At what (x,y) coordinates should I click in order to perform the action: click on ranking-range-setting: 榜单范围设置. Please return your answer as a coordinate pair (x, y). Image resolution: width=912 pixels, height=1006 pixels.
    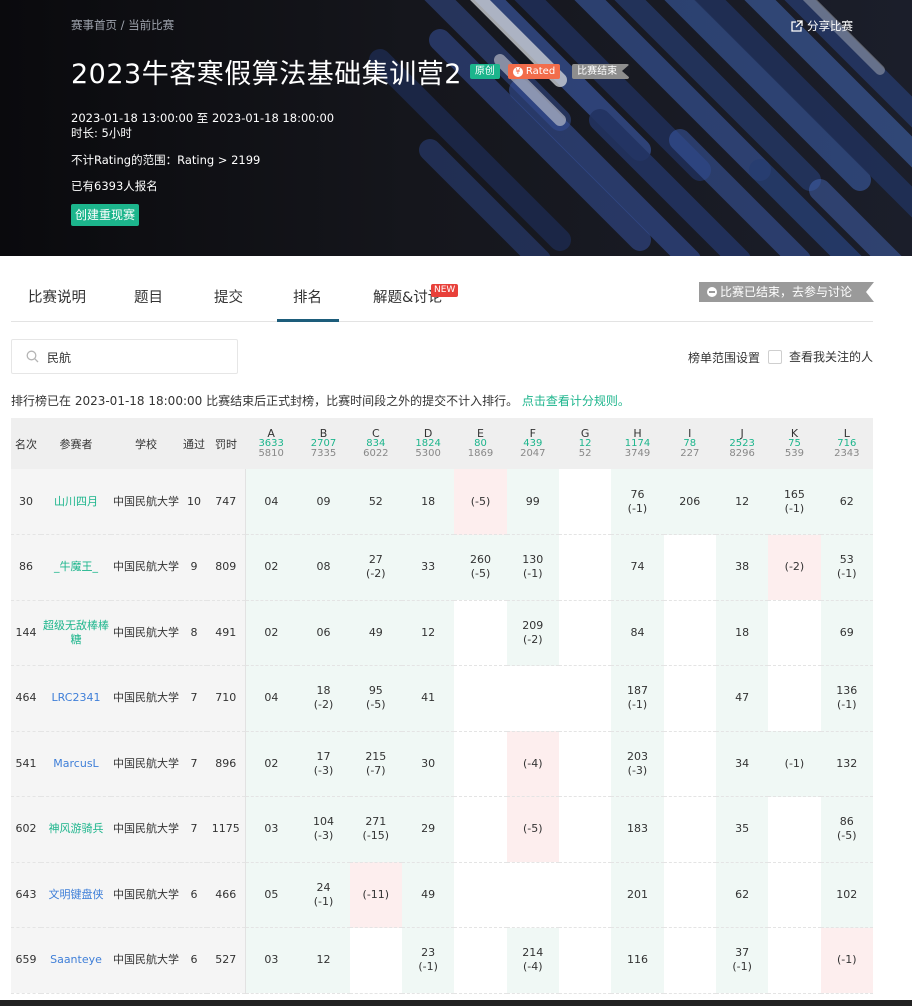
    Looking at the image, I should click on (724, 357).